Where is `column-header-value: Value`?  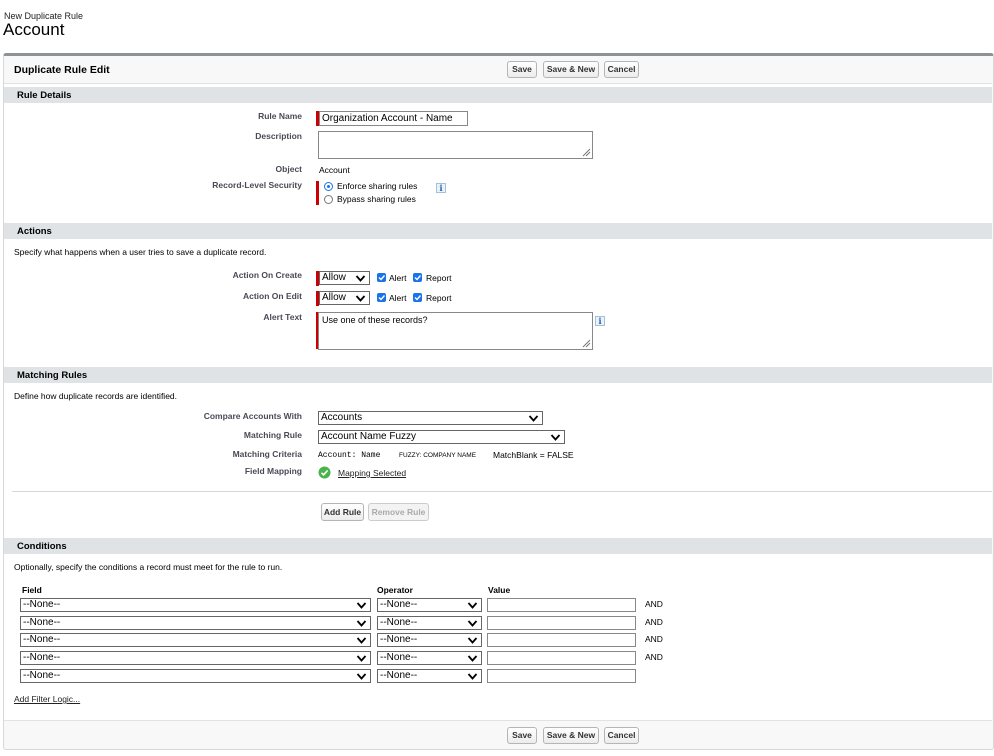 column-header-value: Value is located at coordinates (499, 590).